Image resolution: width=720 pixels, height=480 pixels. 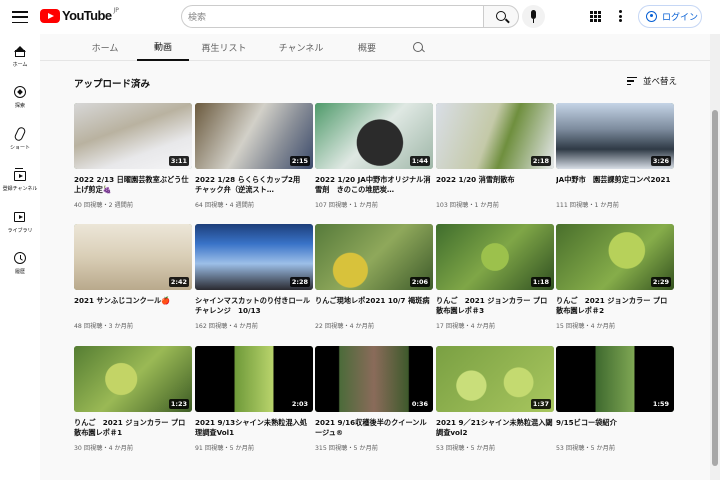 What do you see at coordinates (367, 47) in the screenshot?
I see `tab-about: 概要` at bounding box center [367, 47].